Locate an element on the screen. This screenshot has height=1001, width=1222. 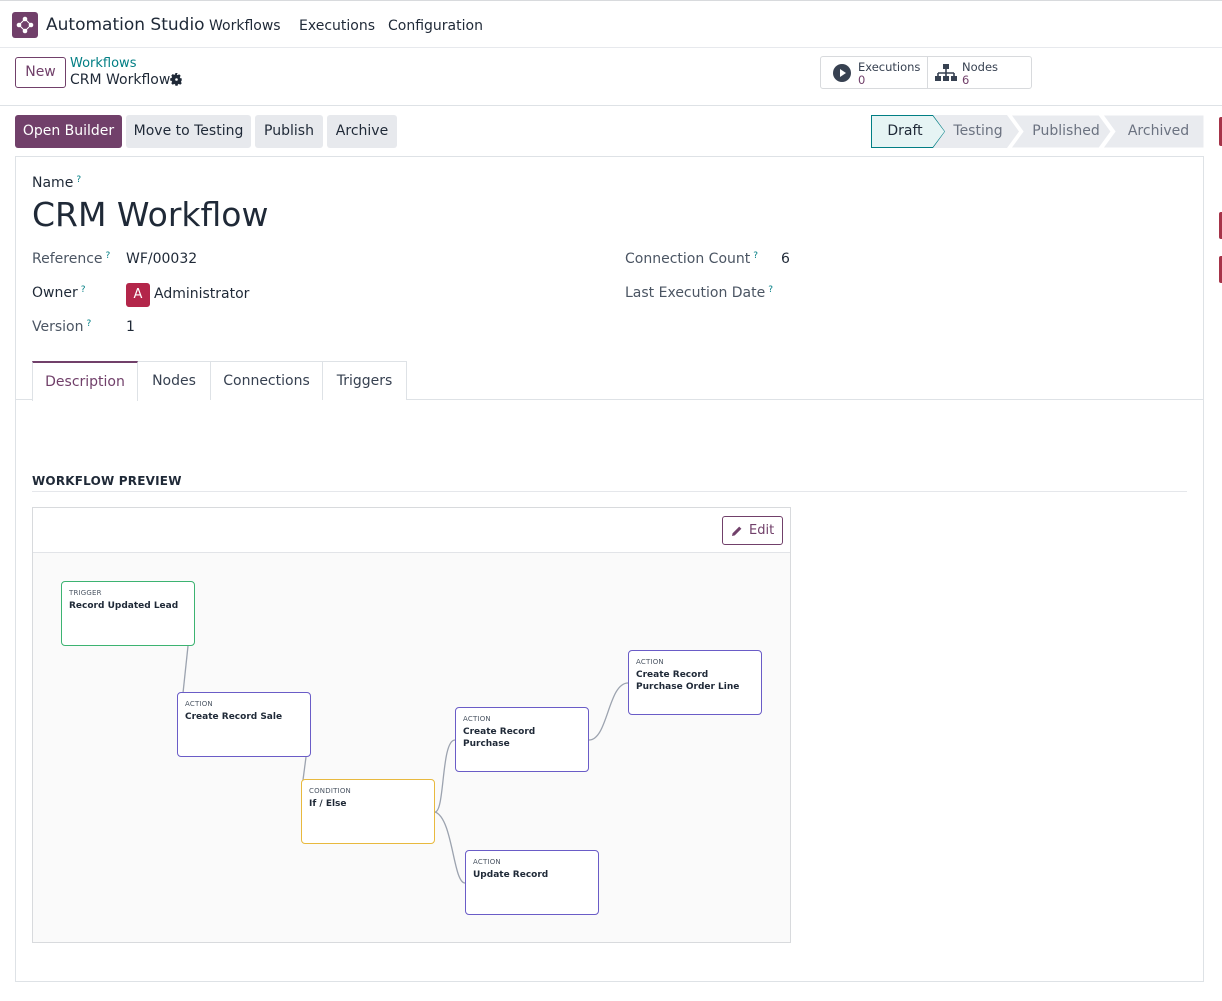
node-name: Update Record is located at coordinates (511, 875).